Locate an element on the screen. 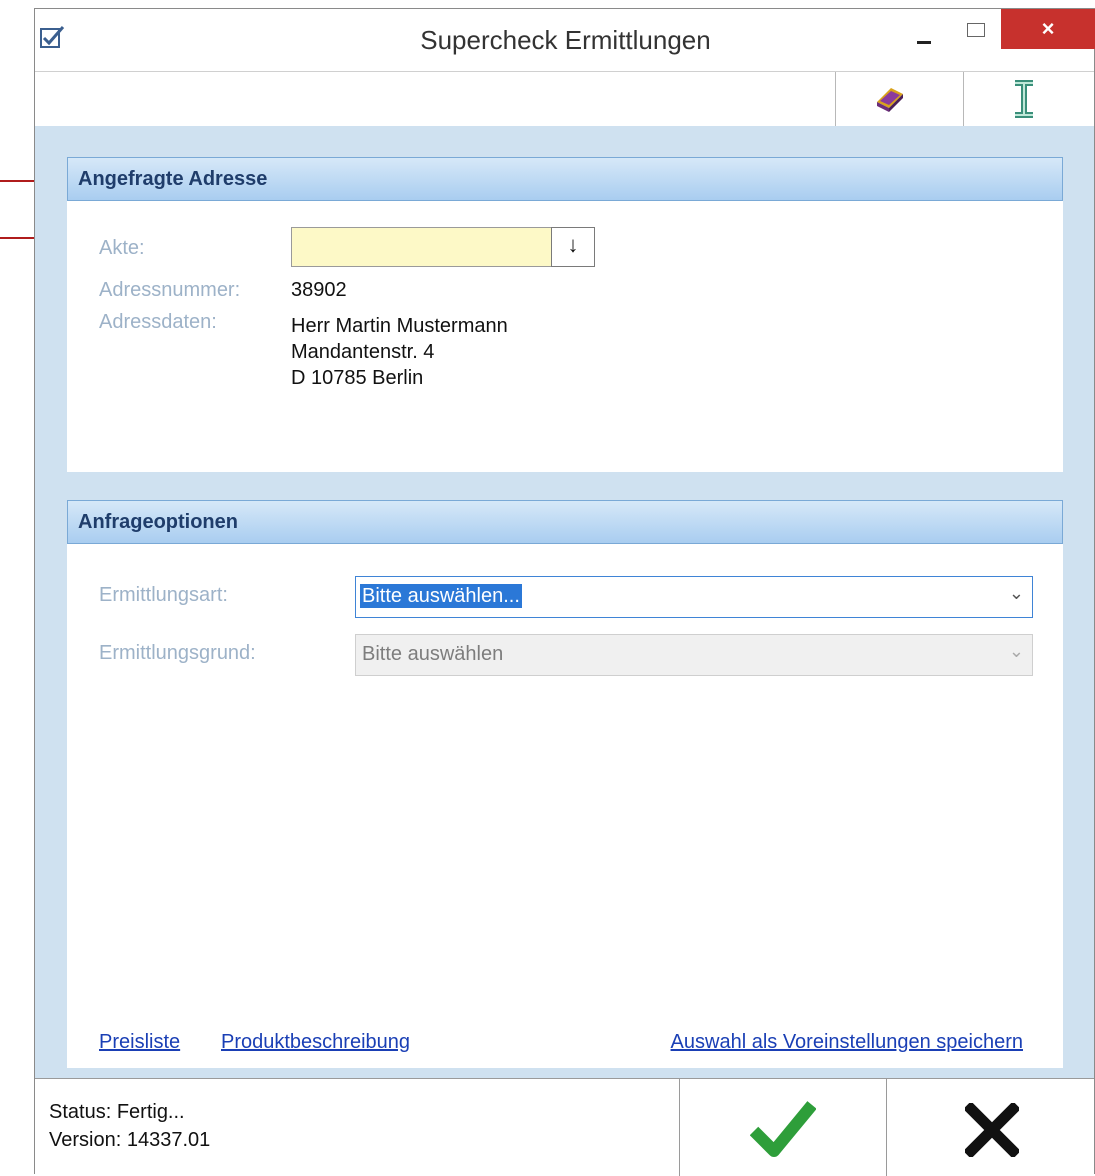 The image size is (1095, 1176). text-cursor-icon is located at coordinates (1024, 99).